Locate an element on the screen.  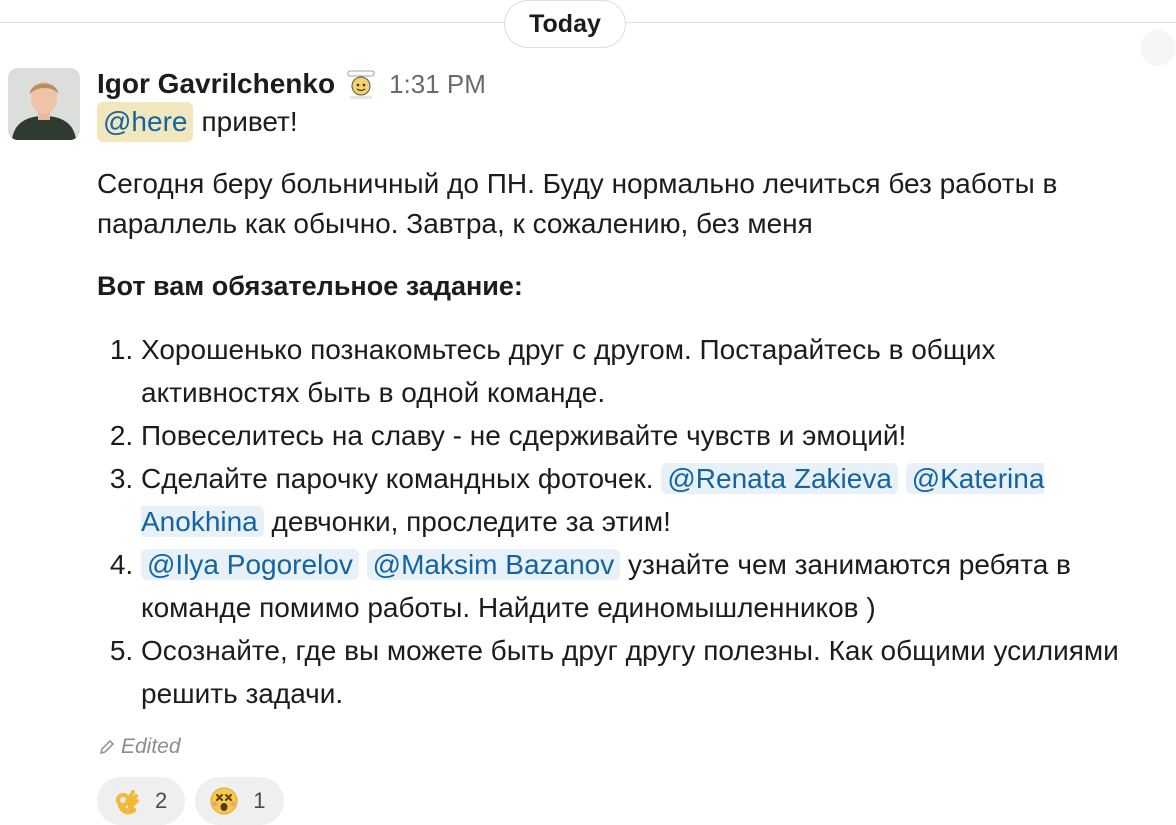
here-mention: @here is located at coordinates (145, 122).